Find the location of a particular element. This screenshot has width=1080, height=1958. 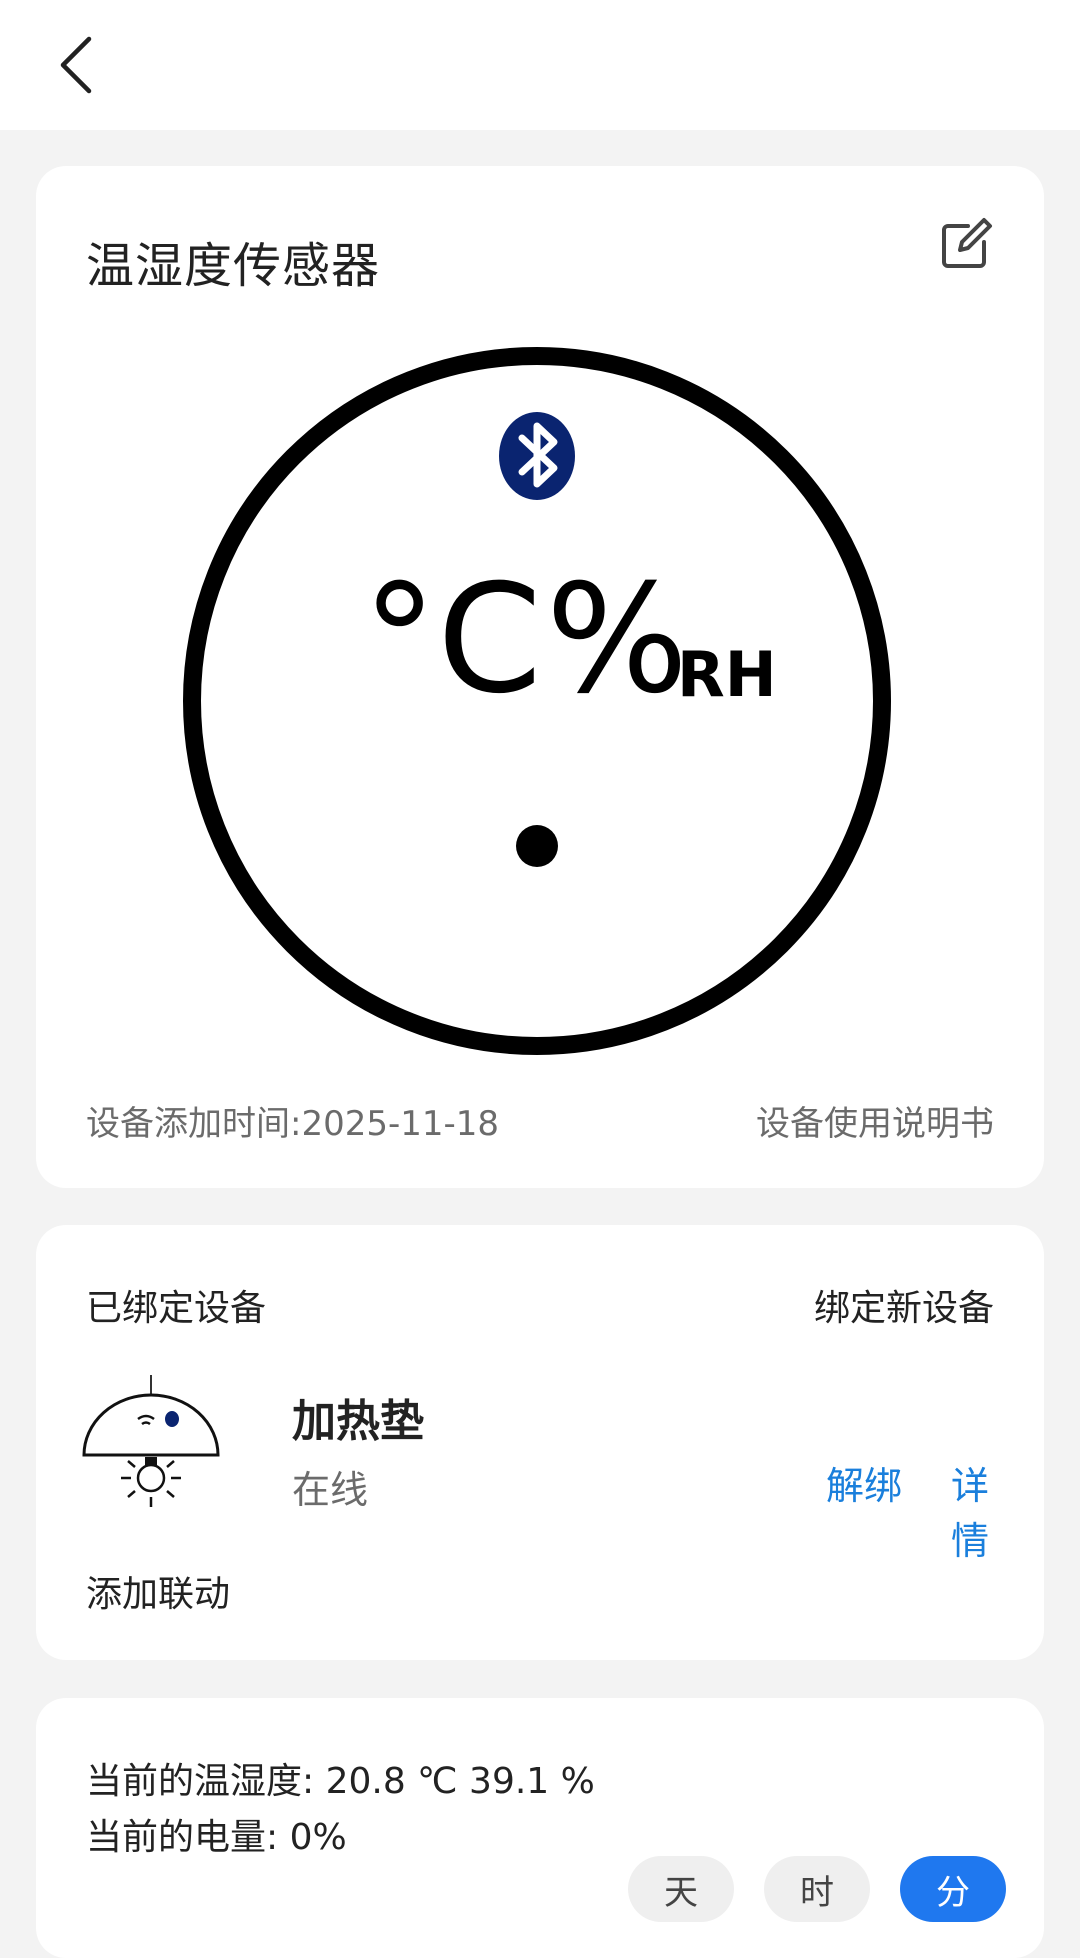

edit-button is located at coordinates (966, 244).